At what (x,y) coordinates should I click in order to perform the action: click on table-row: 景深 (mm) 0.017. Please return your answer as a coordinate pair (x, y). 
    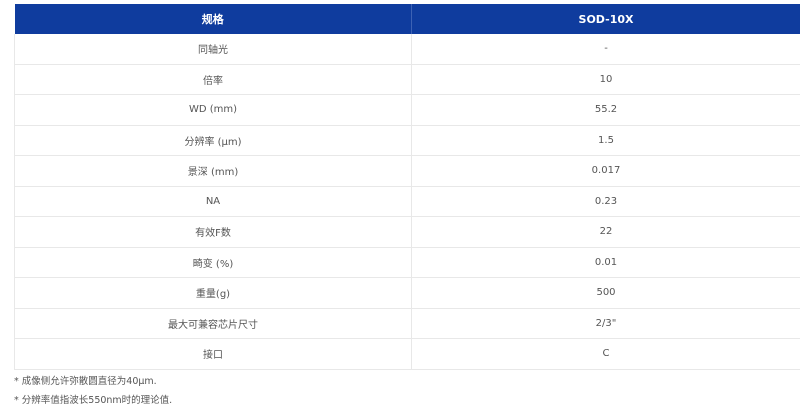
    Looking at the image, I should click on (407, 171).